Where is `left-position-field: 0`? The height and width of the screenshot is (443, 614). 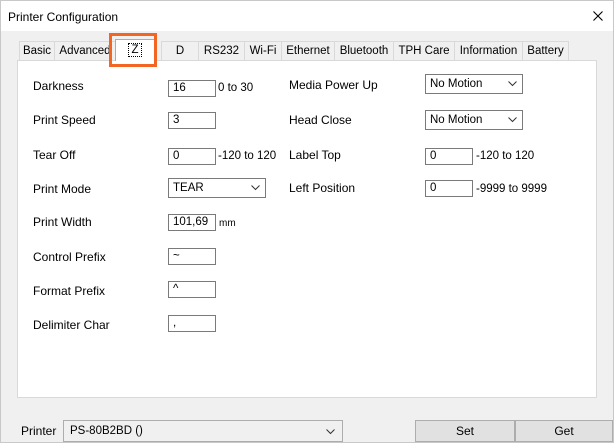 left-position-field: 0 is located at coordinates (449, 188).